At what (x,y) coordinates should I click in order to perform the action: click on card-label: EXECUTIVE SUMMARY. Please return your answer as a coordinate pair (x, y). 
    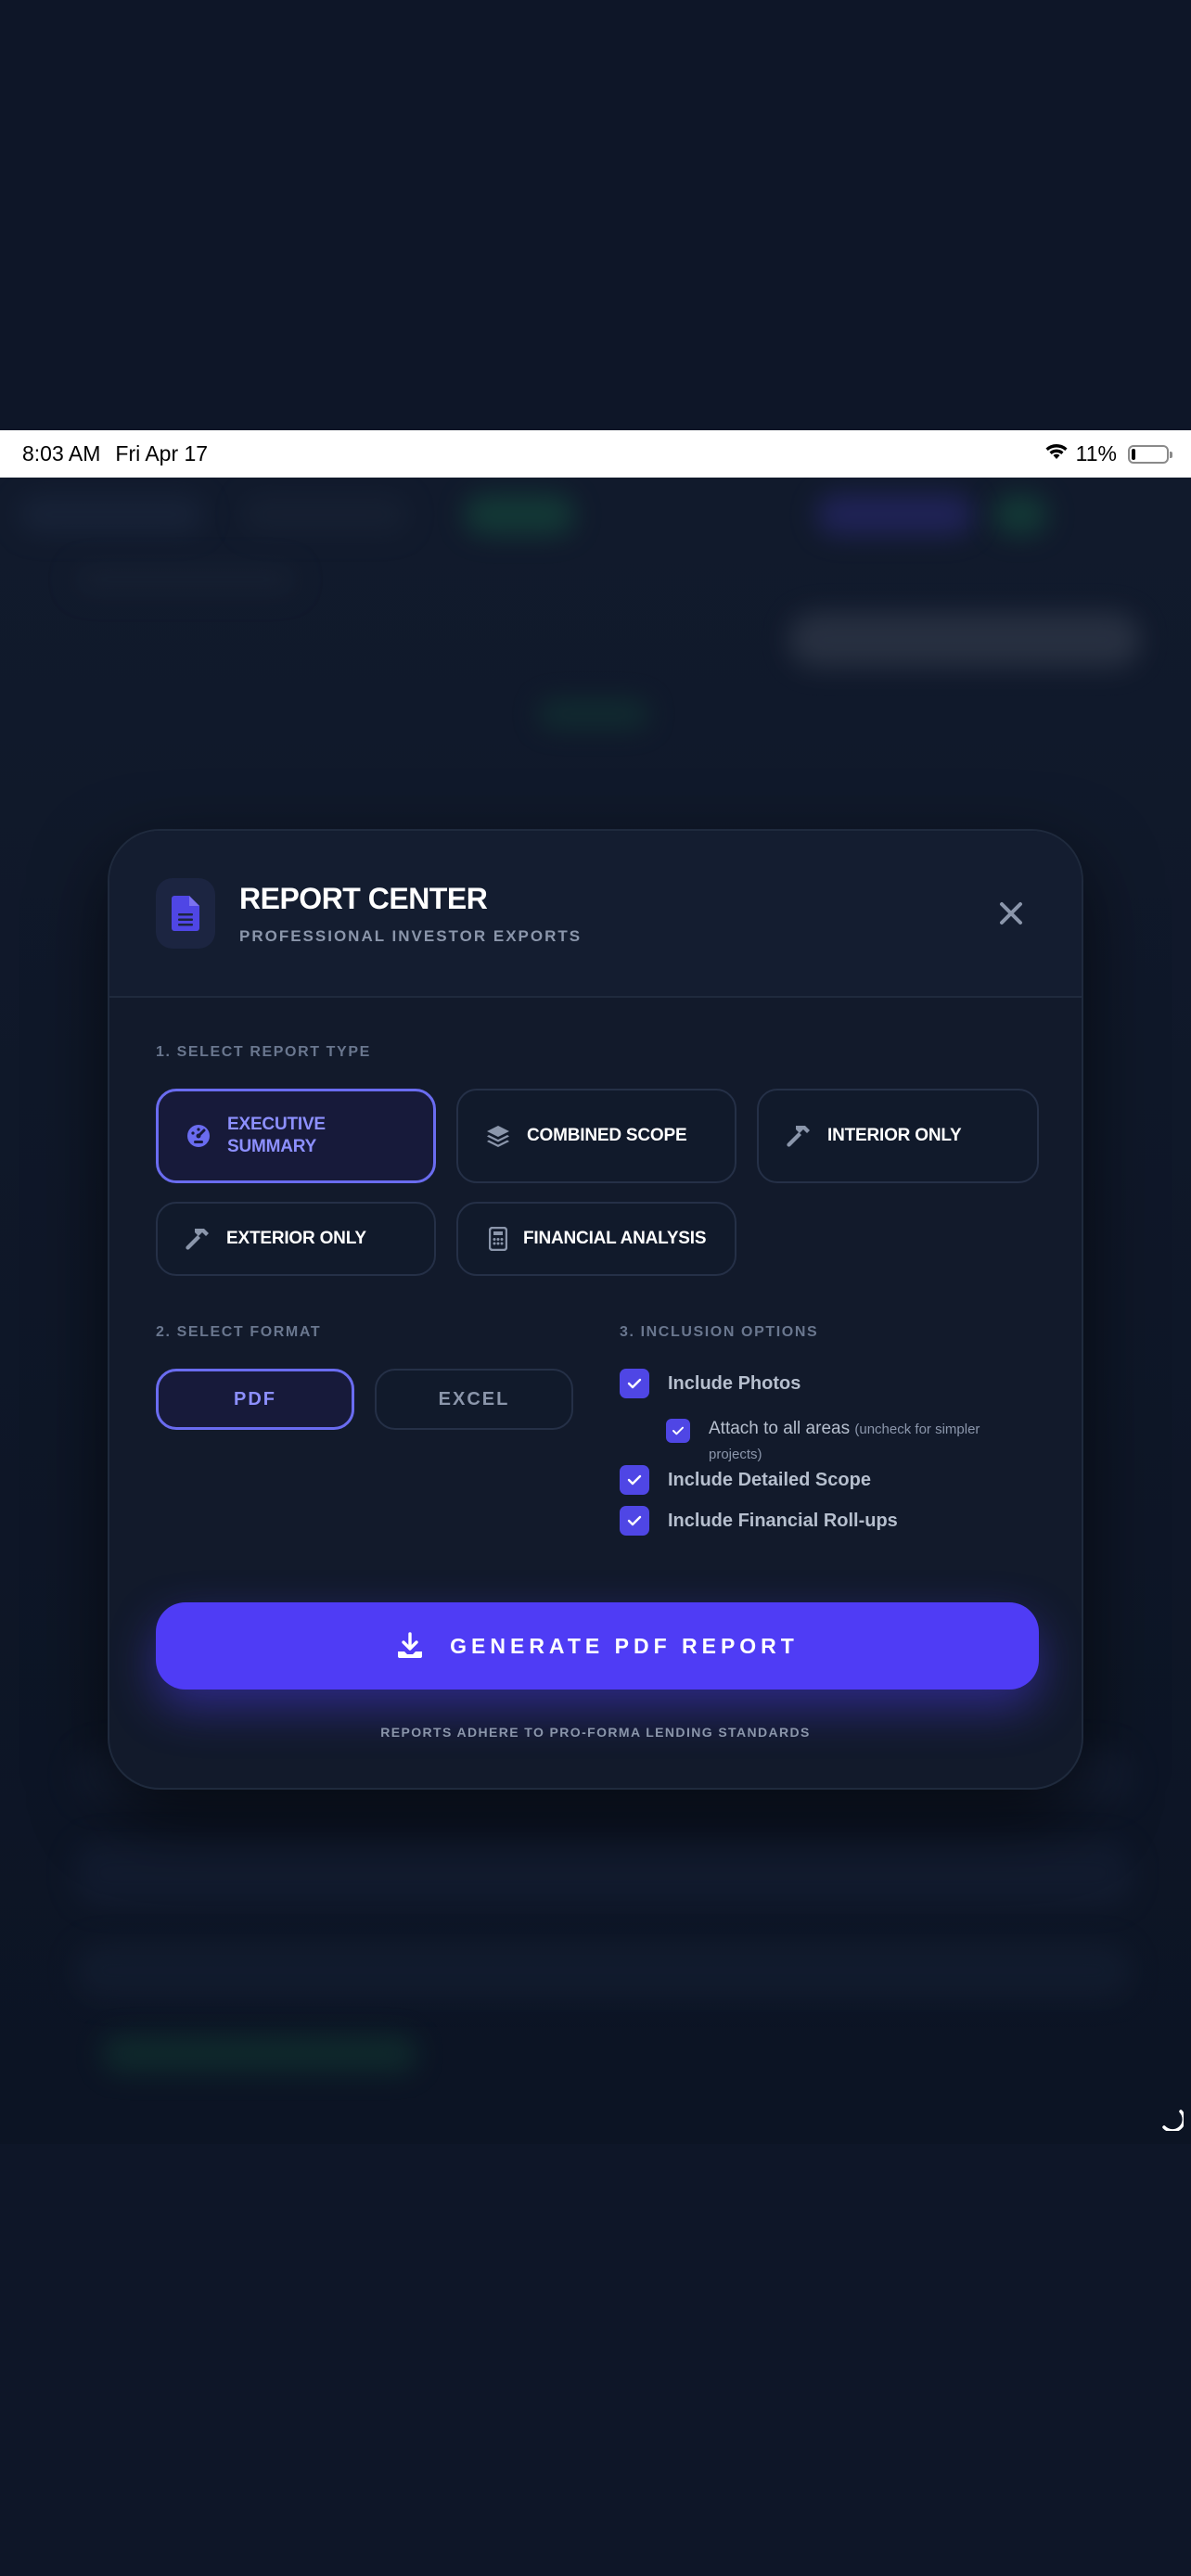
    Looking at the image, I should click on (276, 1136).